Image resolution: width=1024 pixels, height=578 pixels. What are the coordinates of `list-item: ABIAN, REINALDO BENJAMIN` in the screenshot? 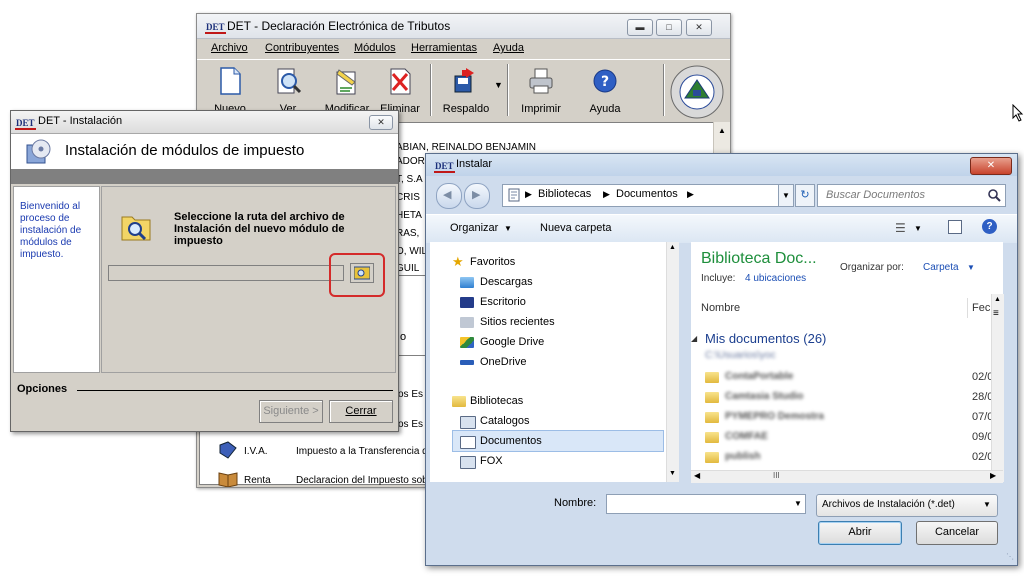 It's located at (466, 147).